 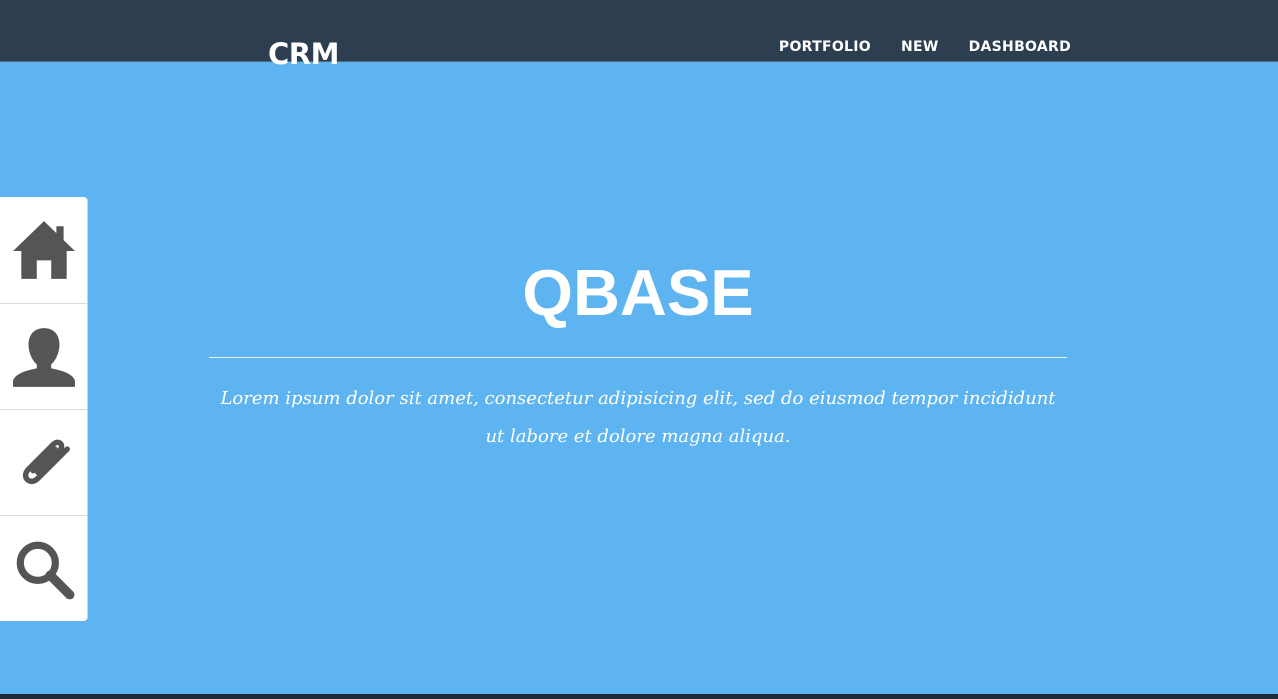 What do you see at coordinates (638, 357) in the screenshot?
I see `hero-divider` at bounding box center [638, 357].